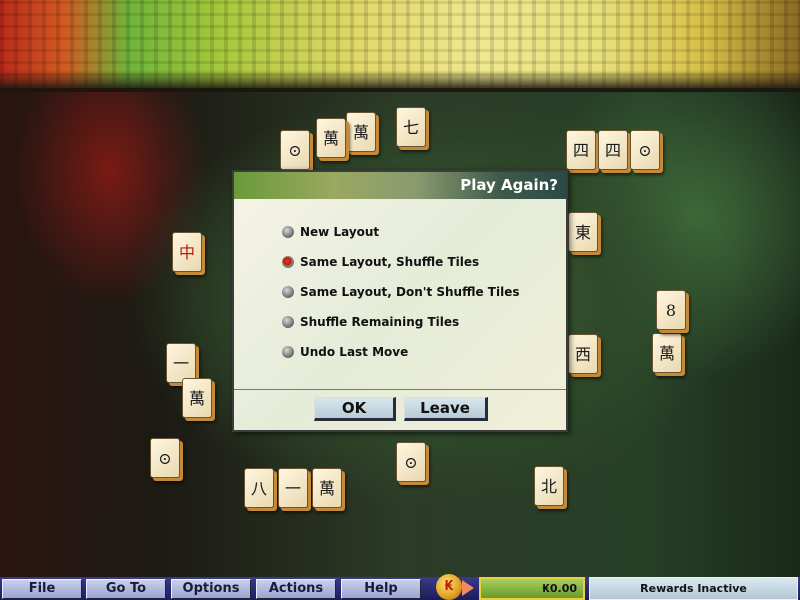 The width and height of the screenshot is (800, 600). I want to click on option-label: New Layout, so click(340, 232).